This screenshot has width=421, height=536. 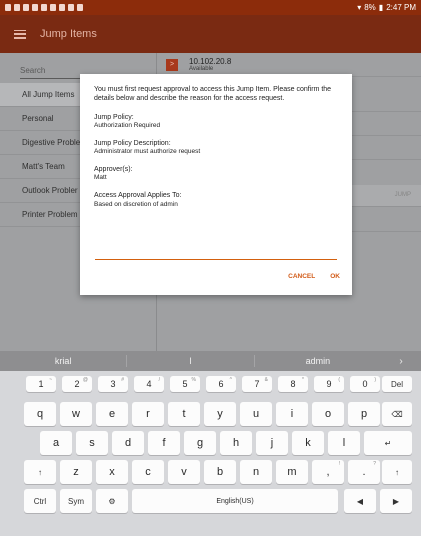 I want to click on ctrl-key: Ctrl, so click(x=40, y=501).